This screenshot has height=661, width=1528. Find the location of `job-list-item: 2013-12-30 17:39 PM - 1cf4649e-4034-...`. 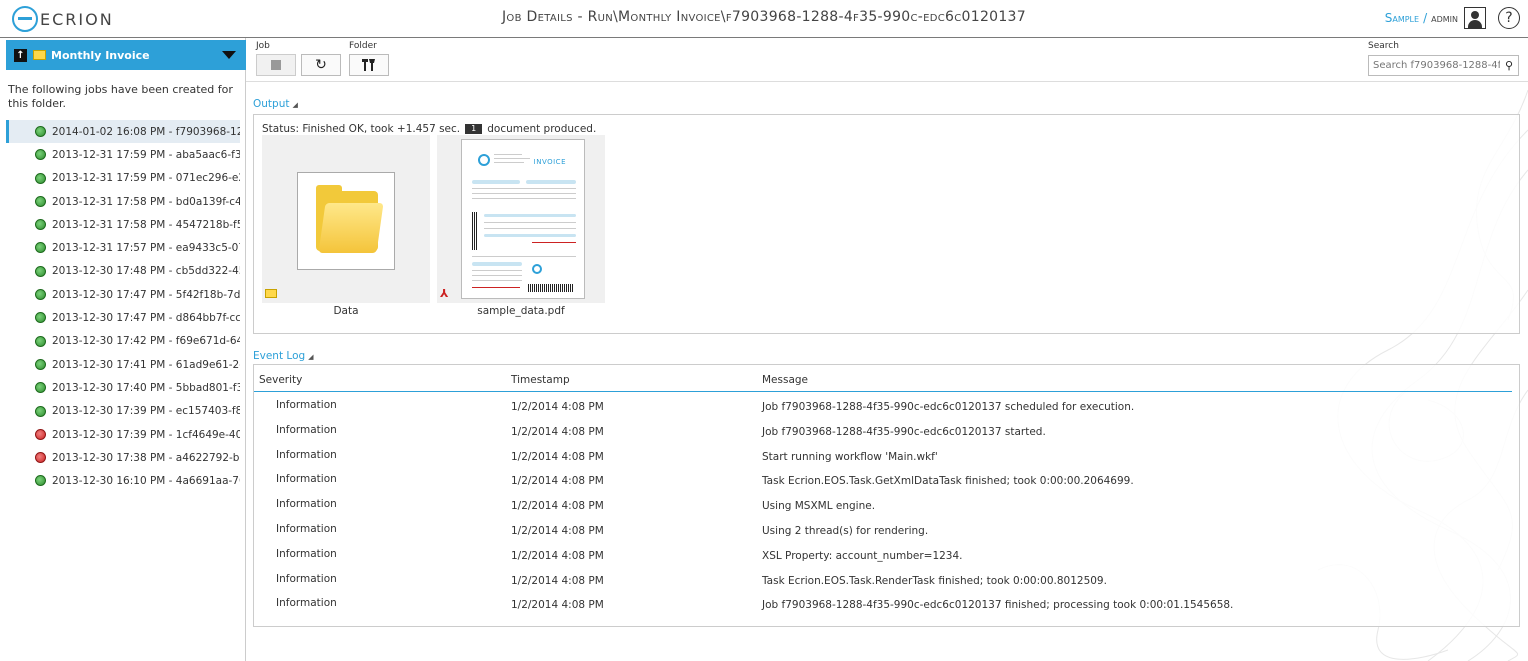

job-list-item: 2013-12-30 17:39 PM - 1cf4649e-4034-... is located at coordinates (123, 434).